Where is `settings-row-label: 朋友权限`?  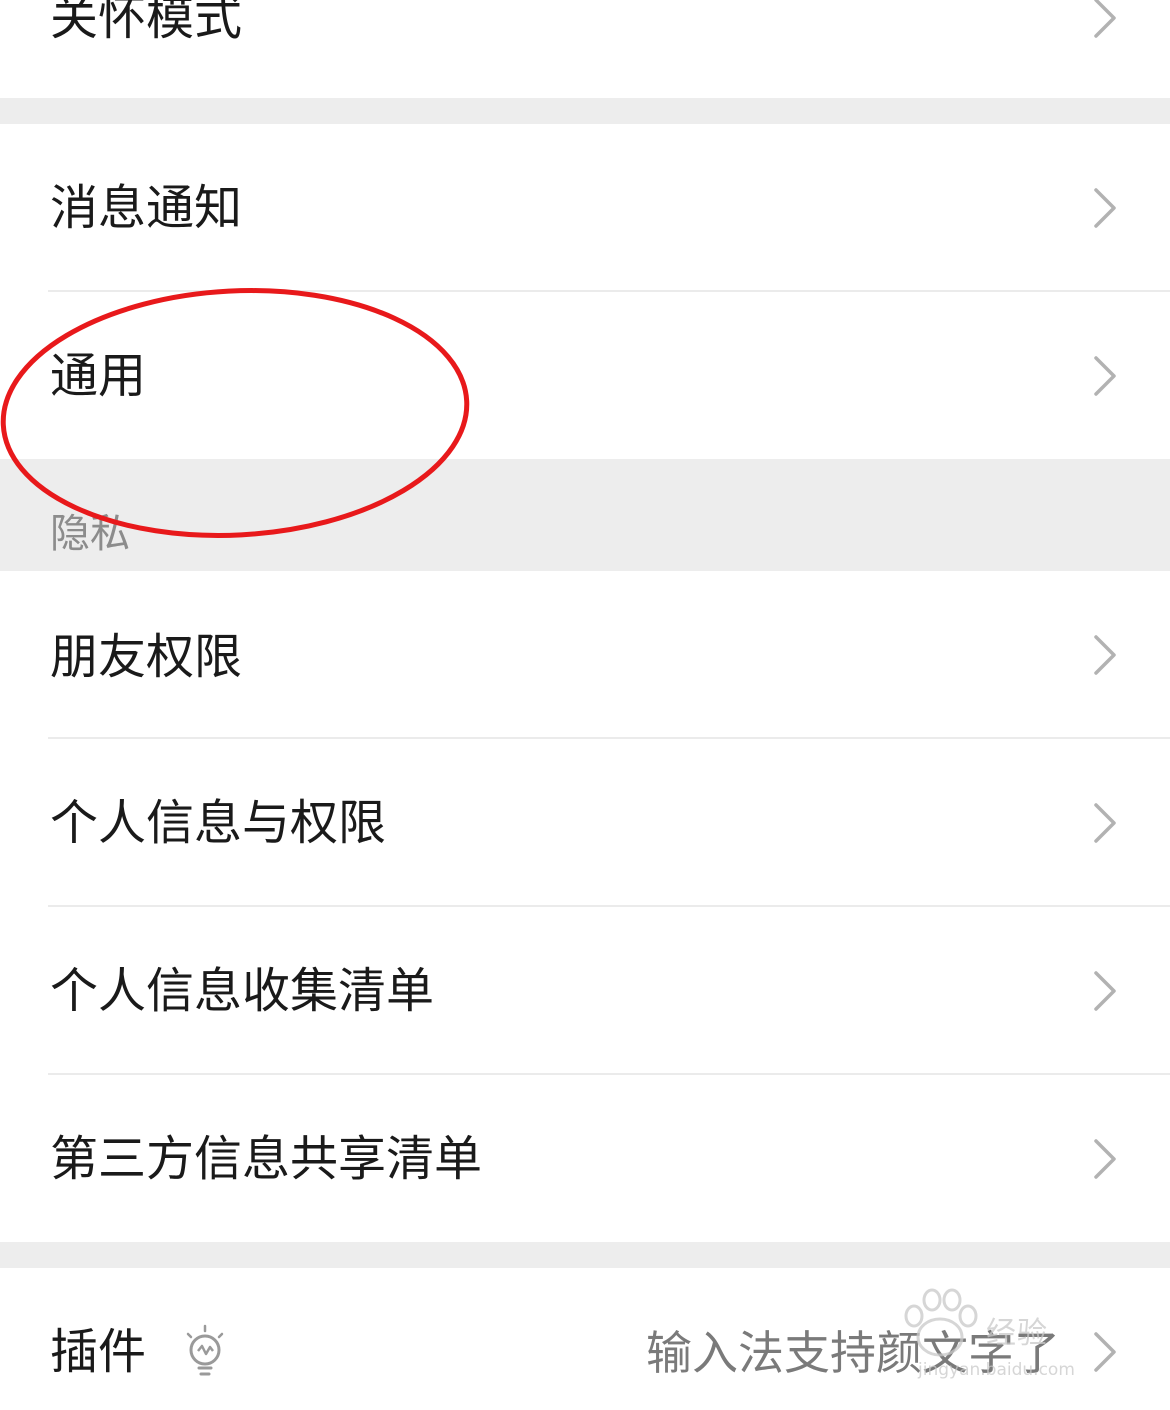
settings-row-label: 朋友权限 is located at coordinates (146, 657).